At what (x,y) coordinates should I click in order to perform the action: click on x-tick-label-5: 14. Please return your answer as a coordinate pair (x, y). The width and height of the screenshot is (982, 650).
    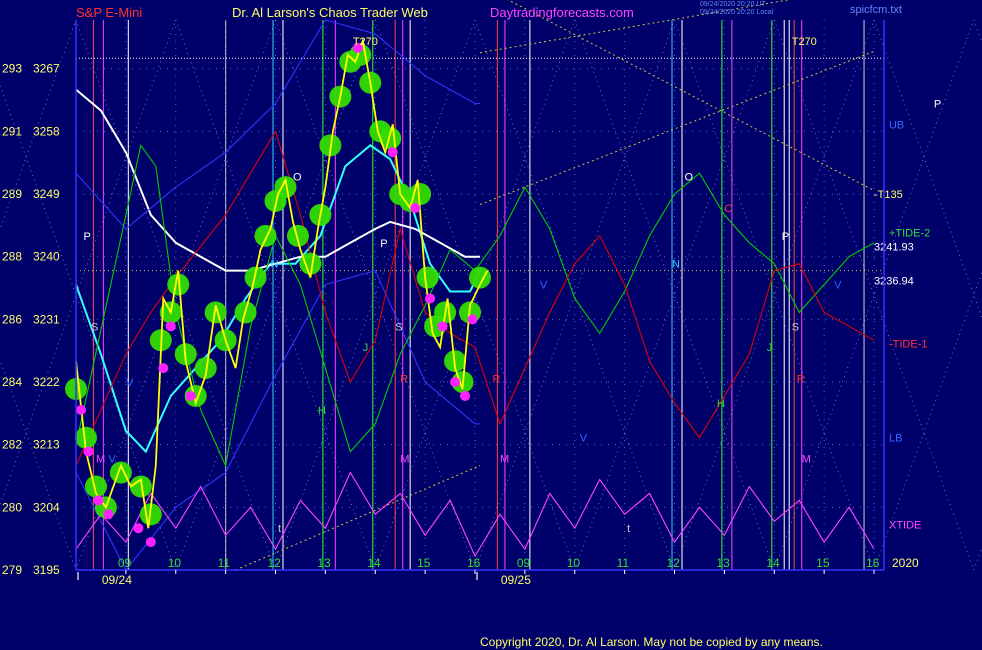
    Looking at the image, I should click on (374, 563).